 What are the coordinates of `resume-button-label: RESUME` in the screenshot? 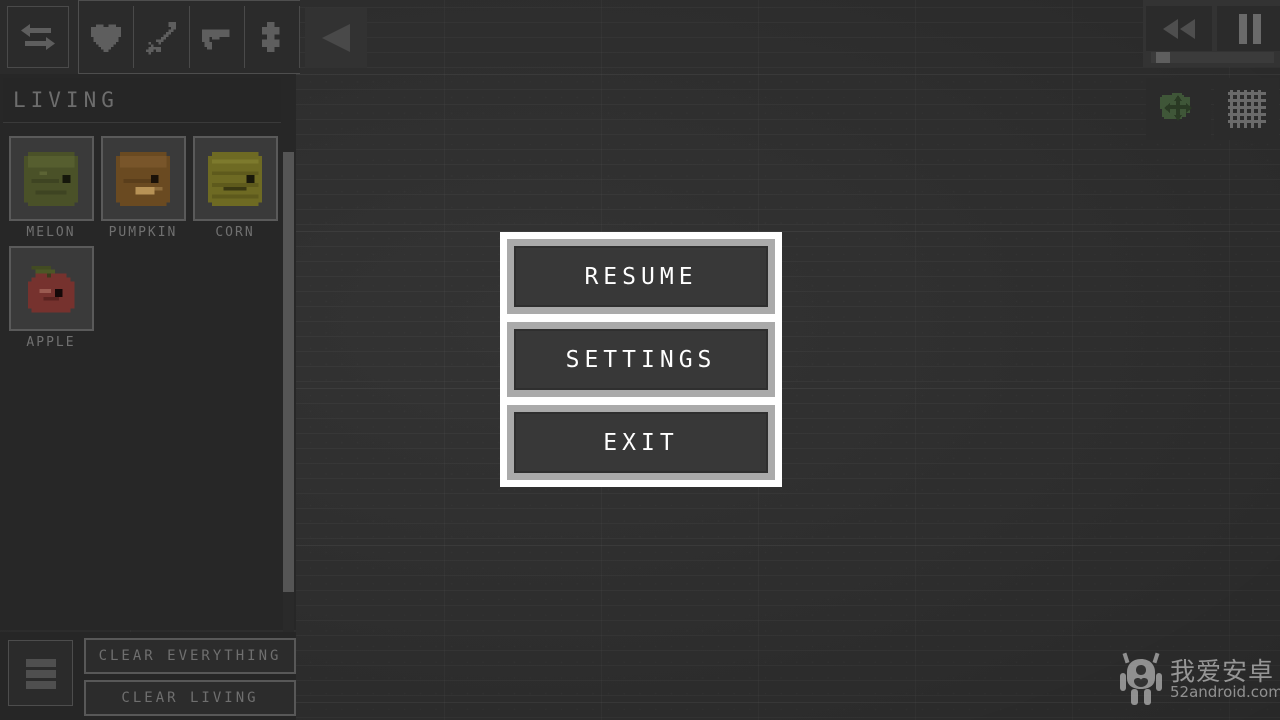 It's located at (641, 276).